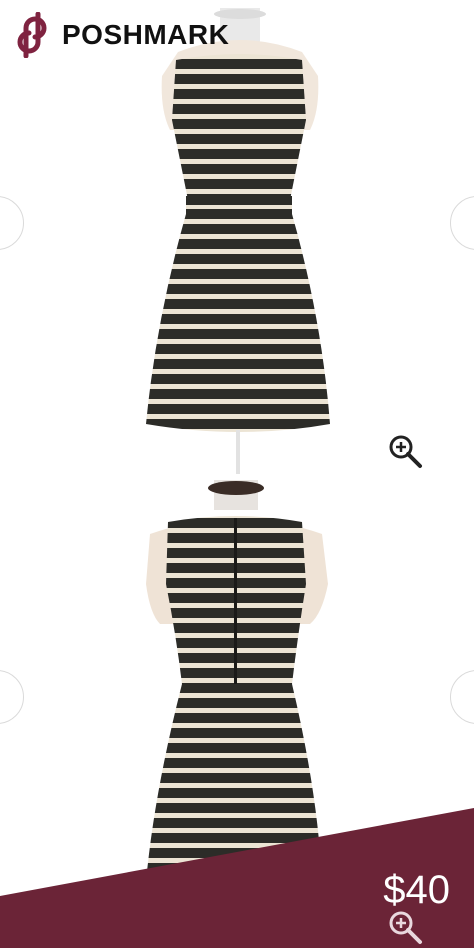 The image size is (474, 951). Describe the element at coordinates (416, 890) in the screenshot. I see `price-label: $40` at that location.